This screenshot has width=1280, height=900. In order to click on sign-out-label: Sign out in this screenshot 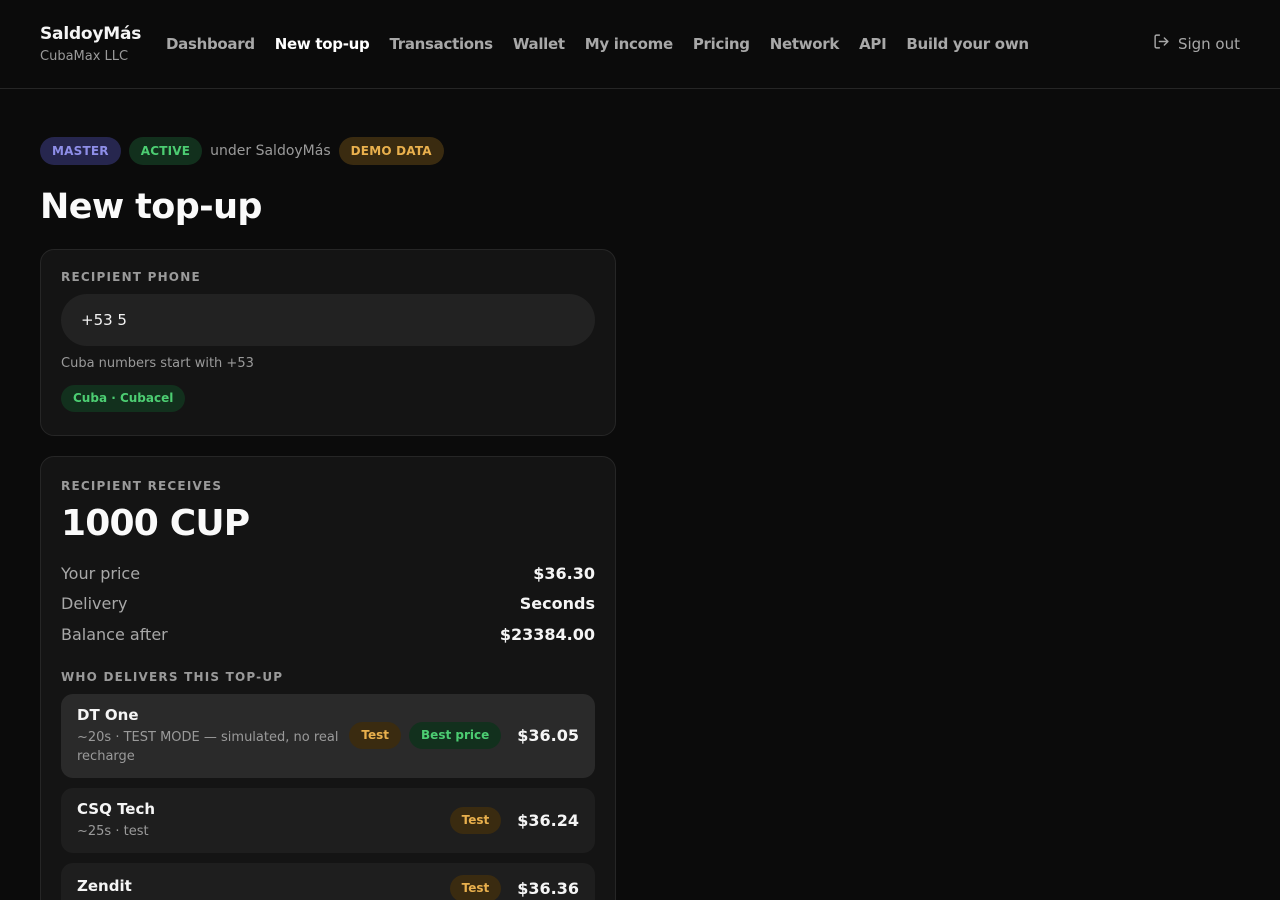, I will do `click(1208, 43)`.